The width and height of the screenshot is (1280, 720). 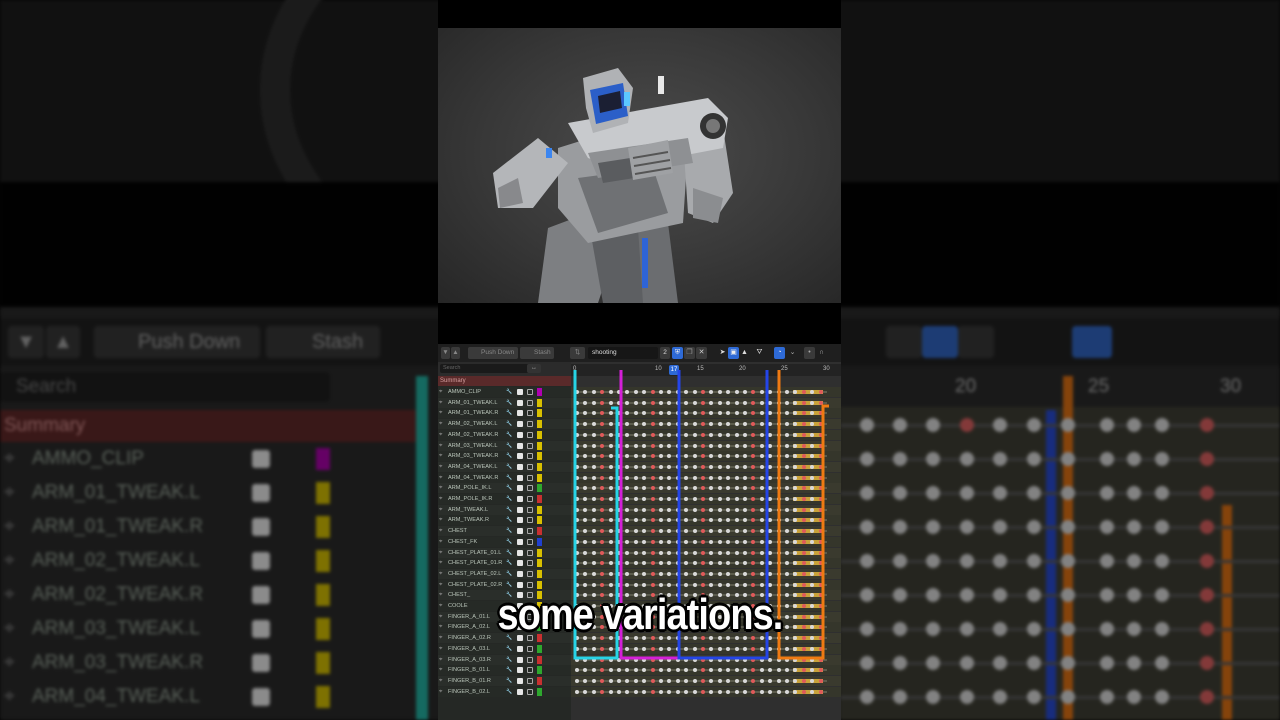 What do you see at coordinates (701, 353) in the screenshot?
I see `unlink-close-icon: ✕` at bounding box center [701, 353].